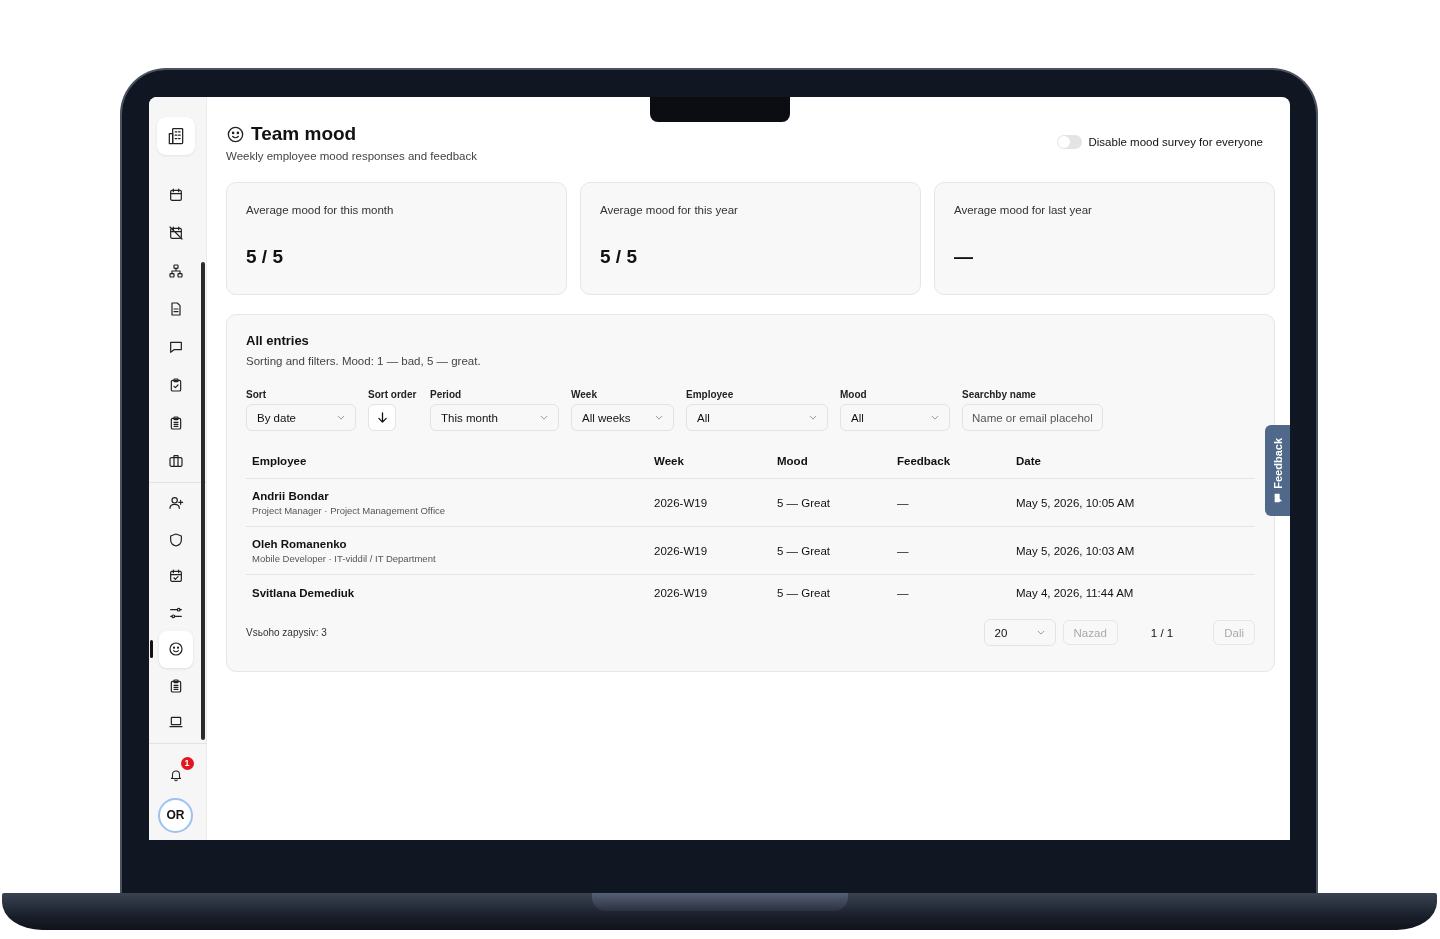 The image size is (1440, 939). I want to click on filter-label: Searchby name, so click(999, 394).